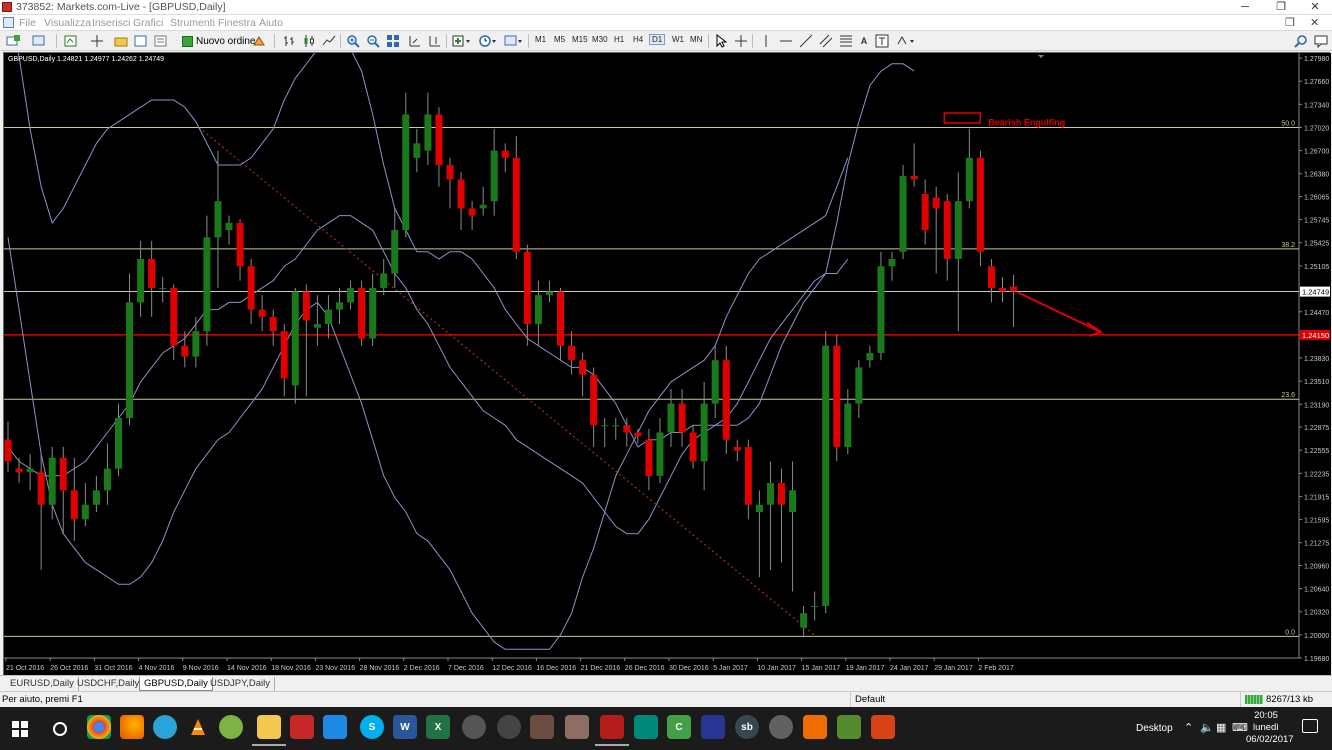  Describe the element at coordinates (1188, 727) in the screenshot. I see `tray-chevron-icon: ⌃` at that location.